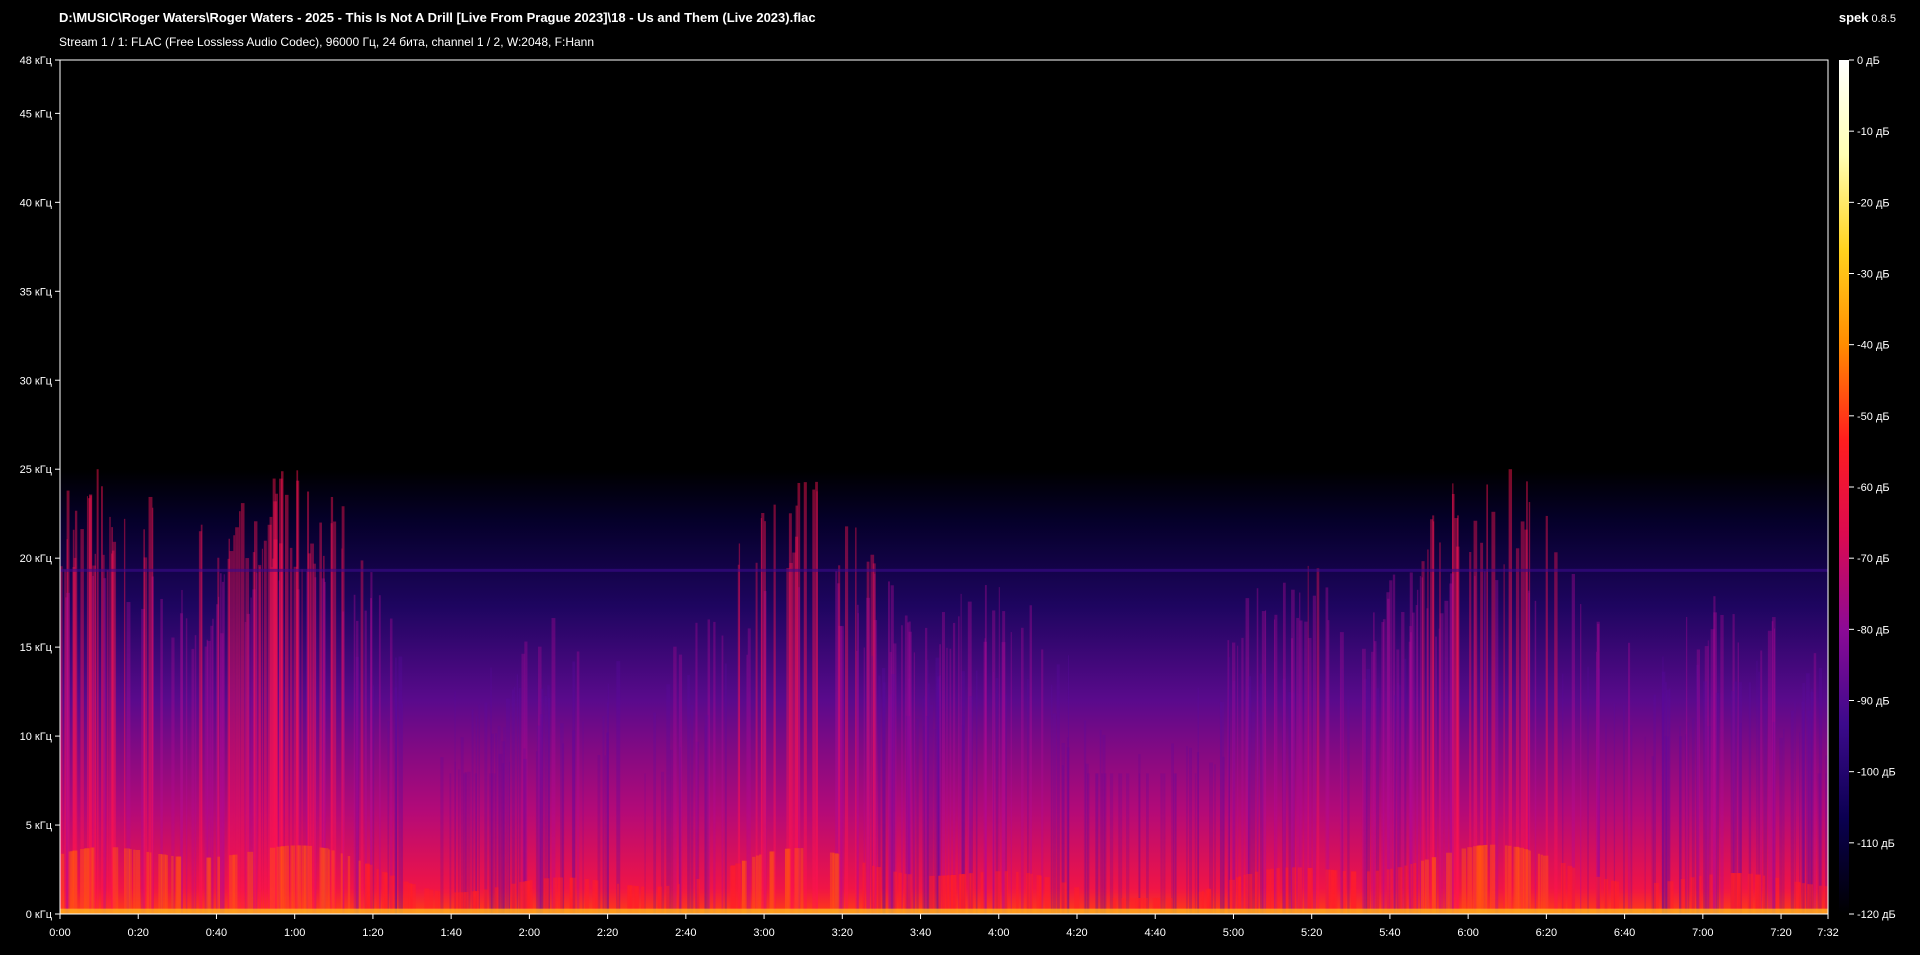  I want to click on db-tick-label: -60 дБ, so click(1873, 488).